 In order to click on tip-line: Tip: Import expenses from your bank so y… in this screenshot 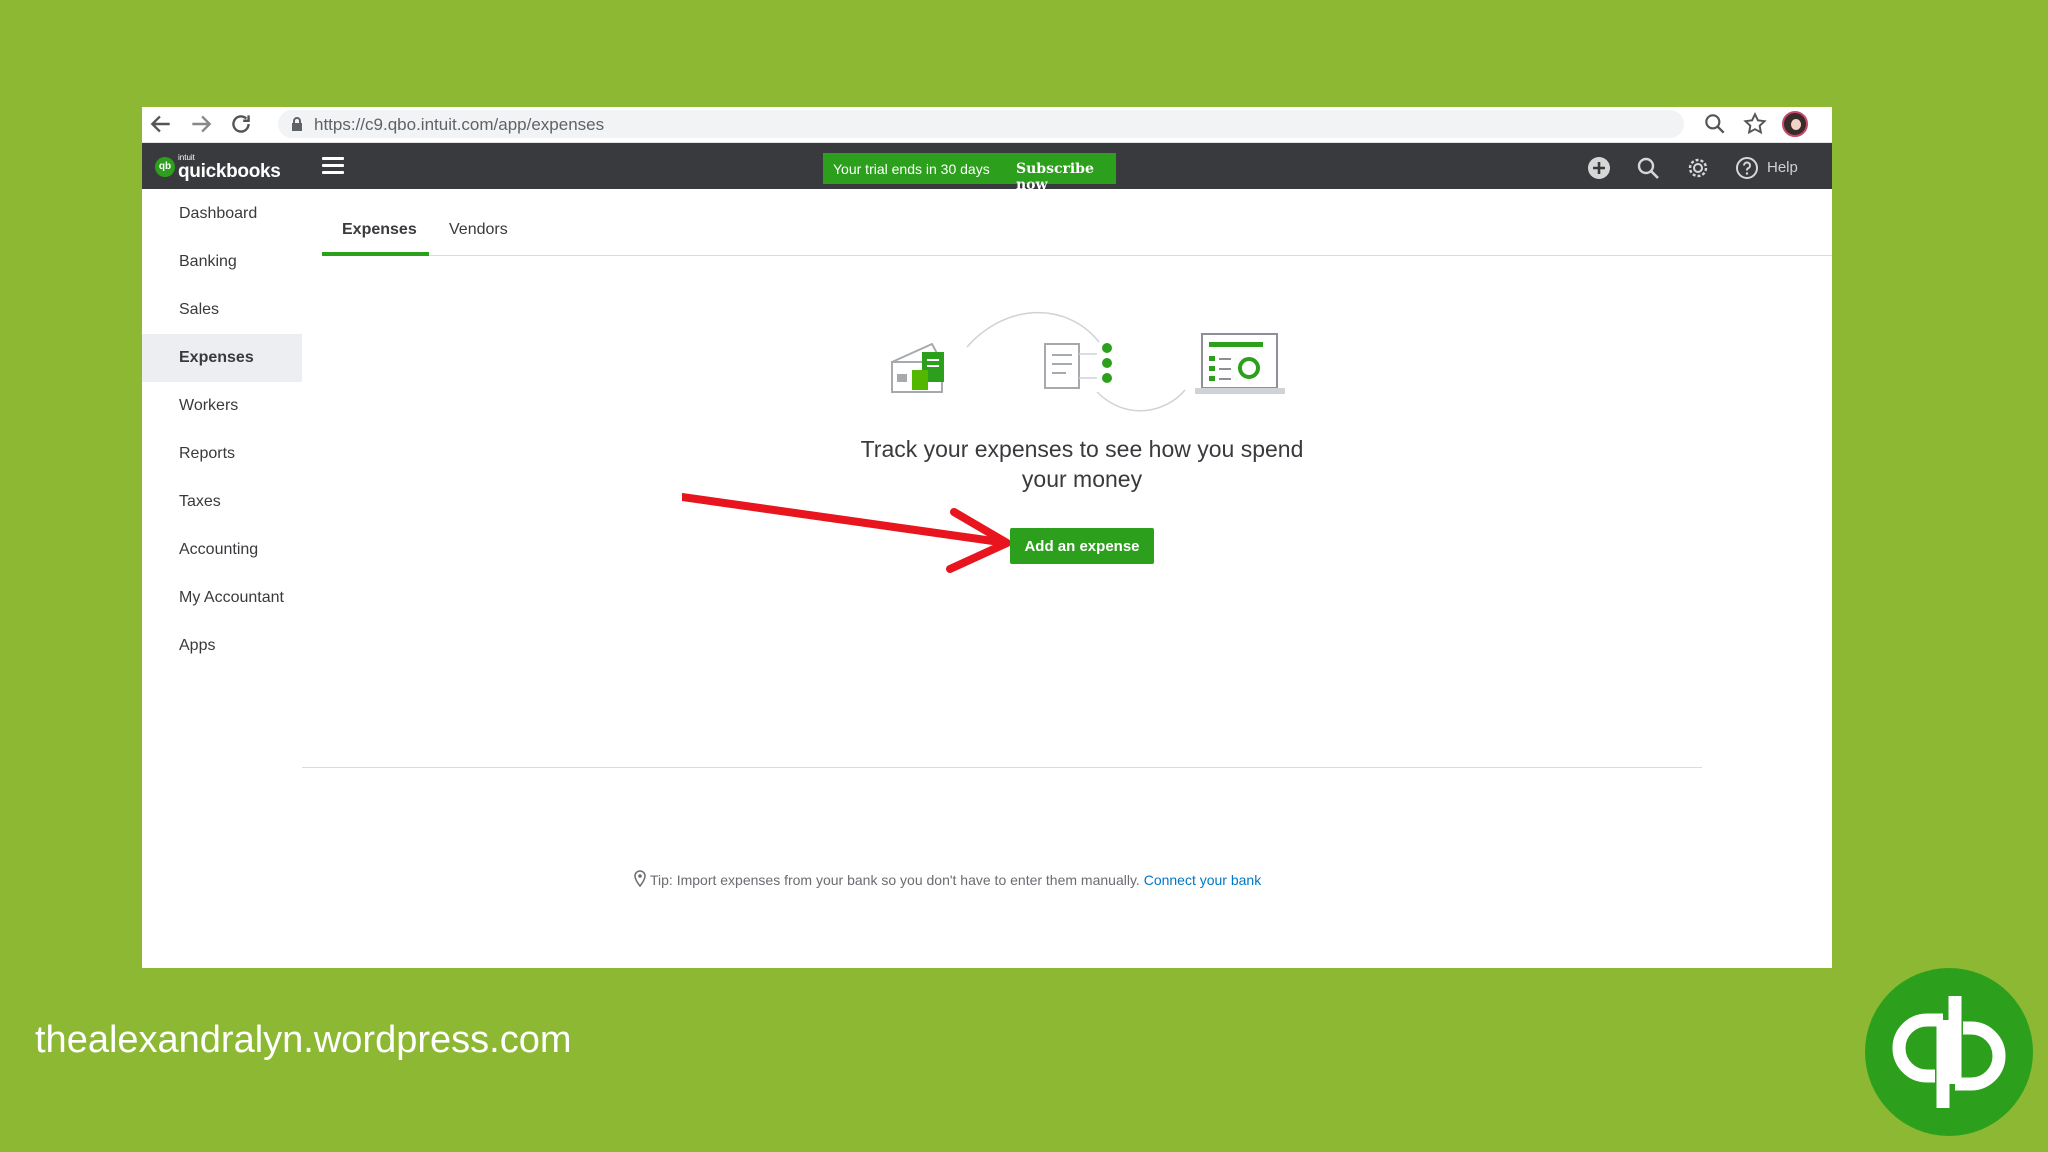, I will do `click(948, 879)`.